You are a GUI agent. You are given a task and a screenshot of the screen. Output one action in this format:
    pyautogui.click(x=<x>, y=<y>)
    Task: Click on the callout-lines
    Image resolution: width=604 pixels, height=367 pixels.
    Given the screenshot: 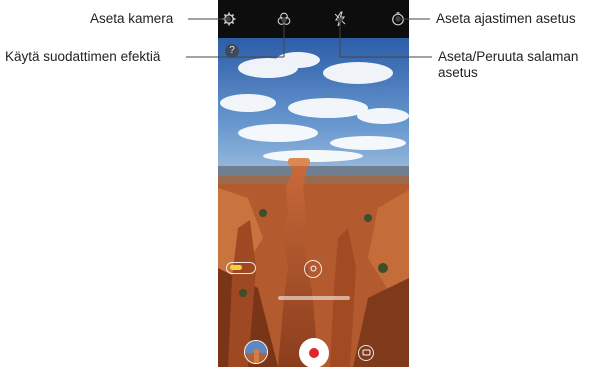 What is the action you would take?
    pyautogui.click(x=309, y=37)
    